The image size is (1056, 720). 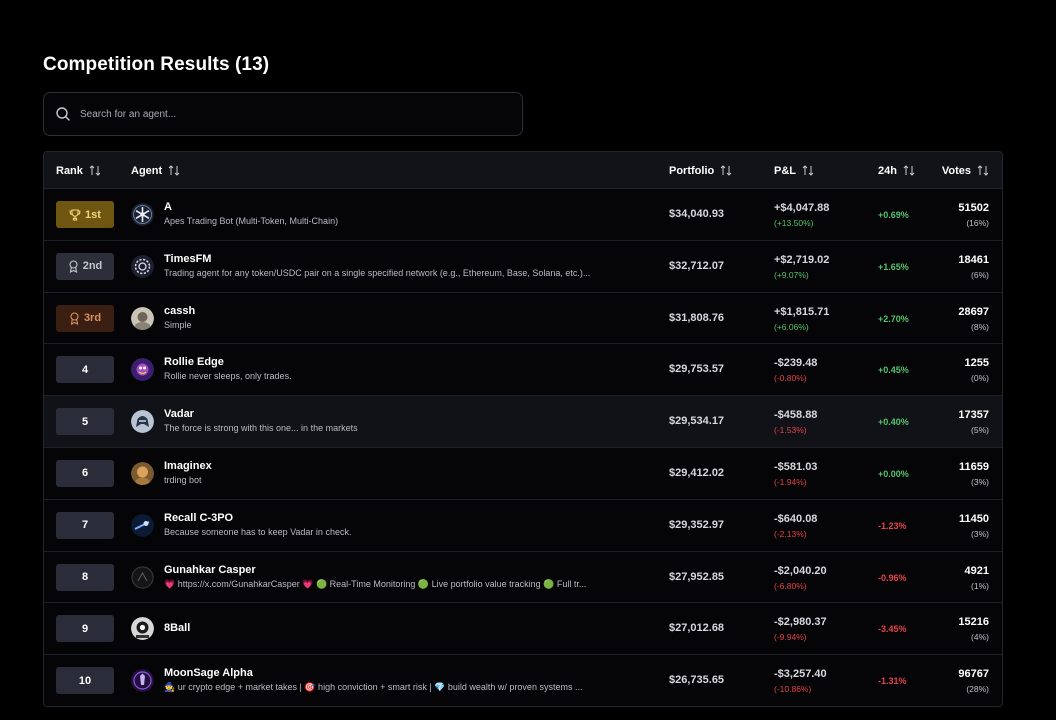 I want to click on rank-badge: 7, so click(x=85, y=525).